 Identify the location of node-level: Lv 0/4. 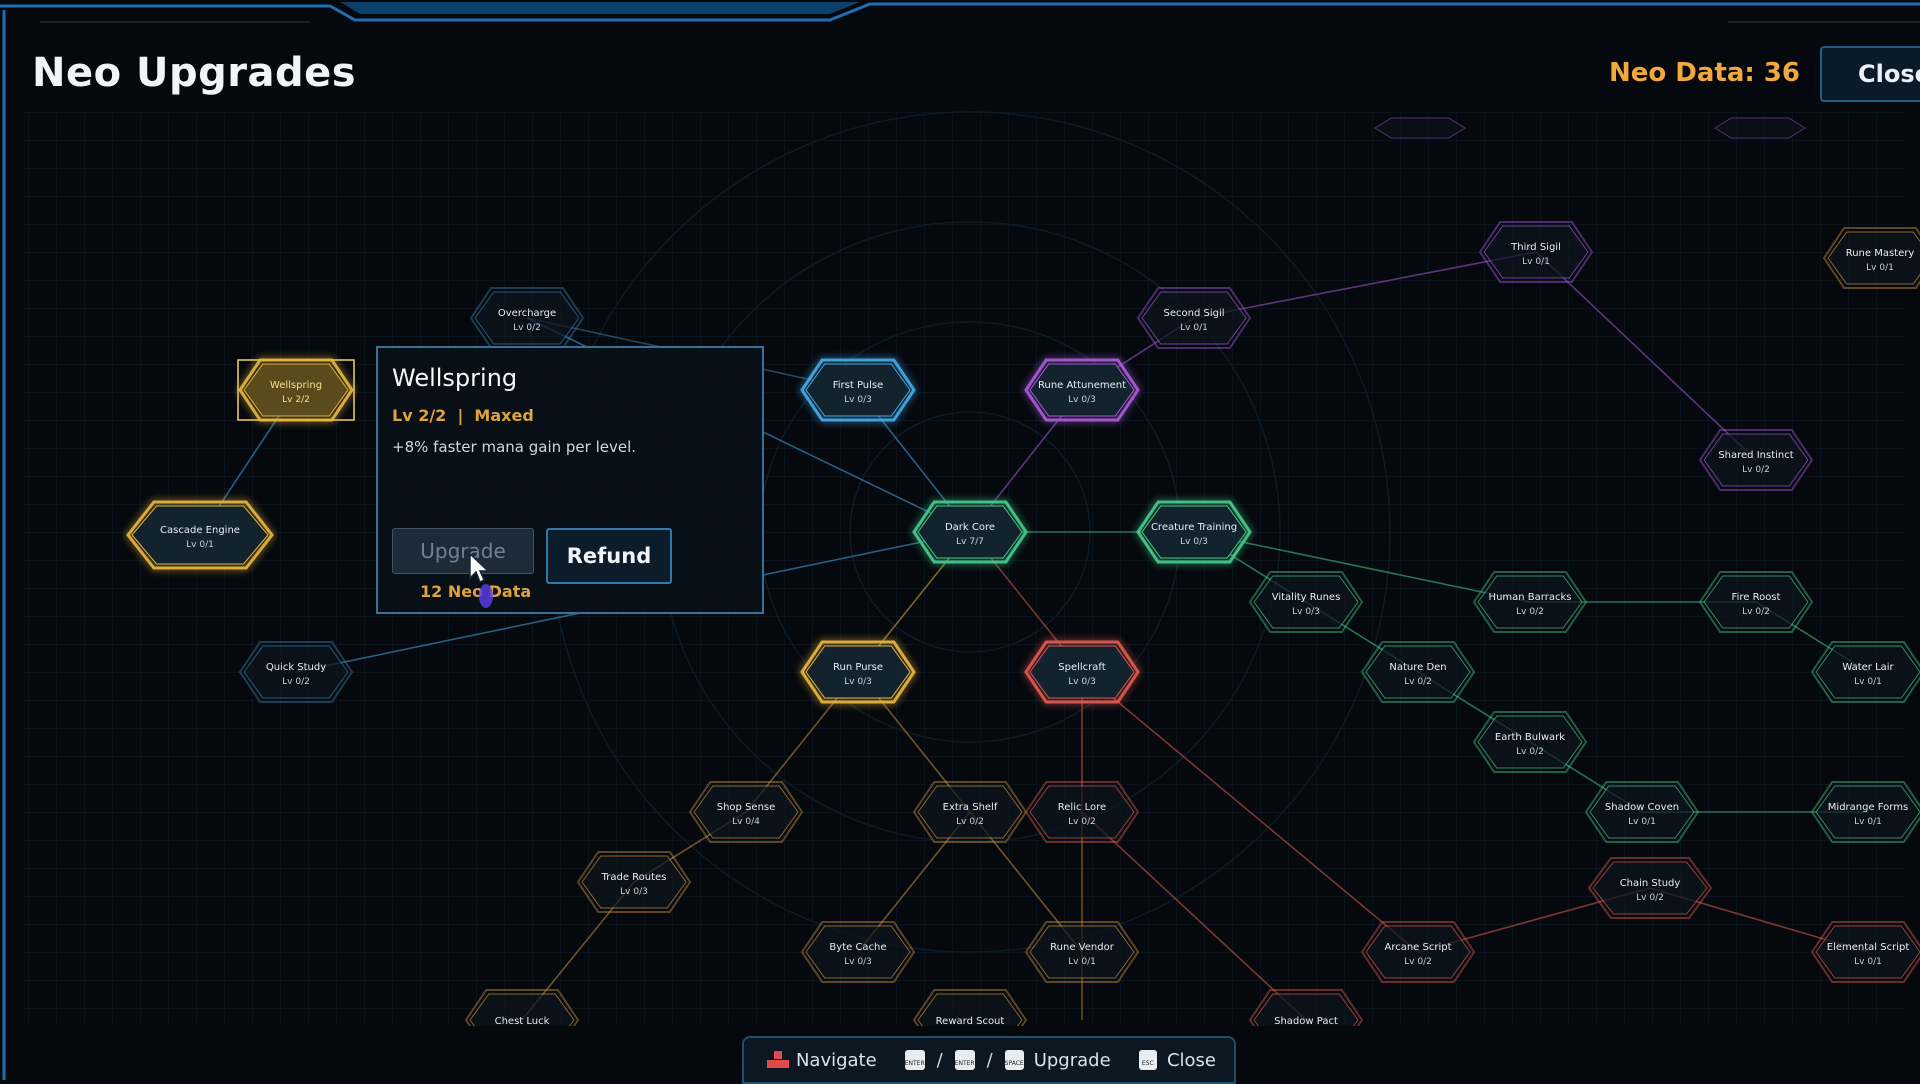
(746, 822).